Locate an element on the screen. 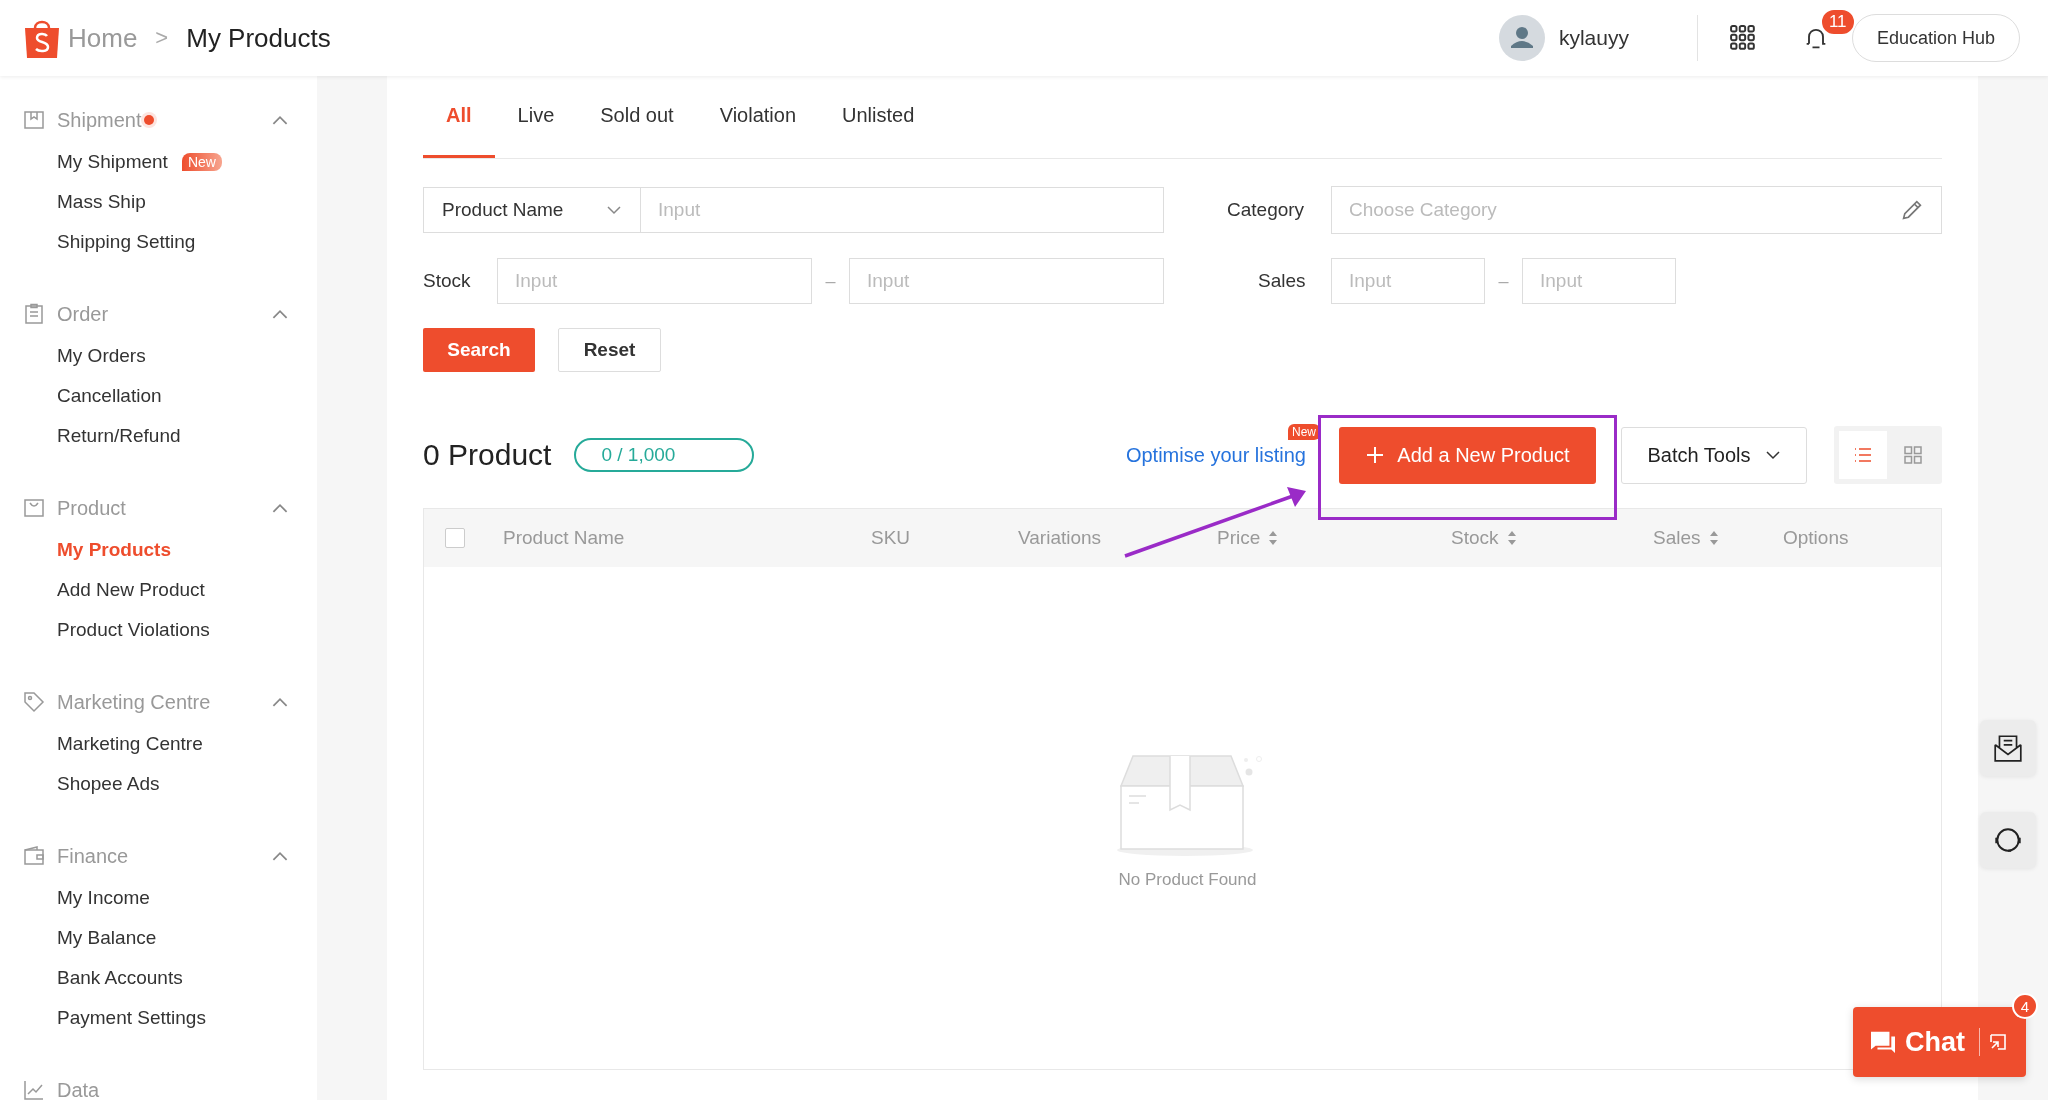  sales-min-input: Input is located at coordinates (1408, 281).